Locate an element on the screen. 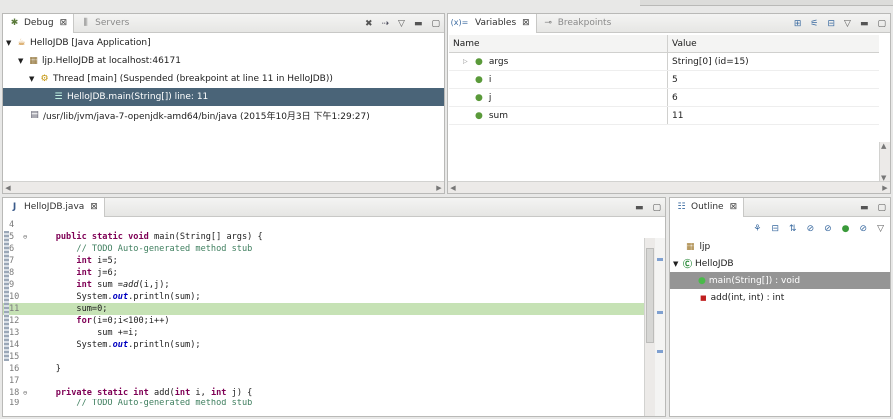 The image size is (893, 419). tab-servers: ⫼ Servers is located at coordinates (104, 23).